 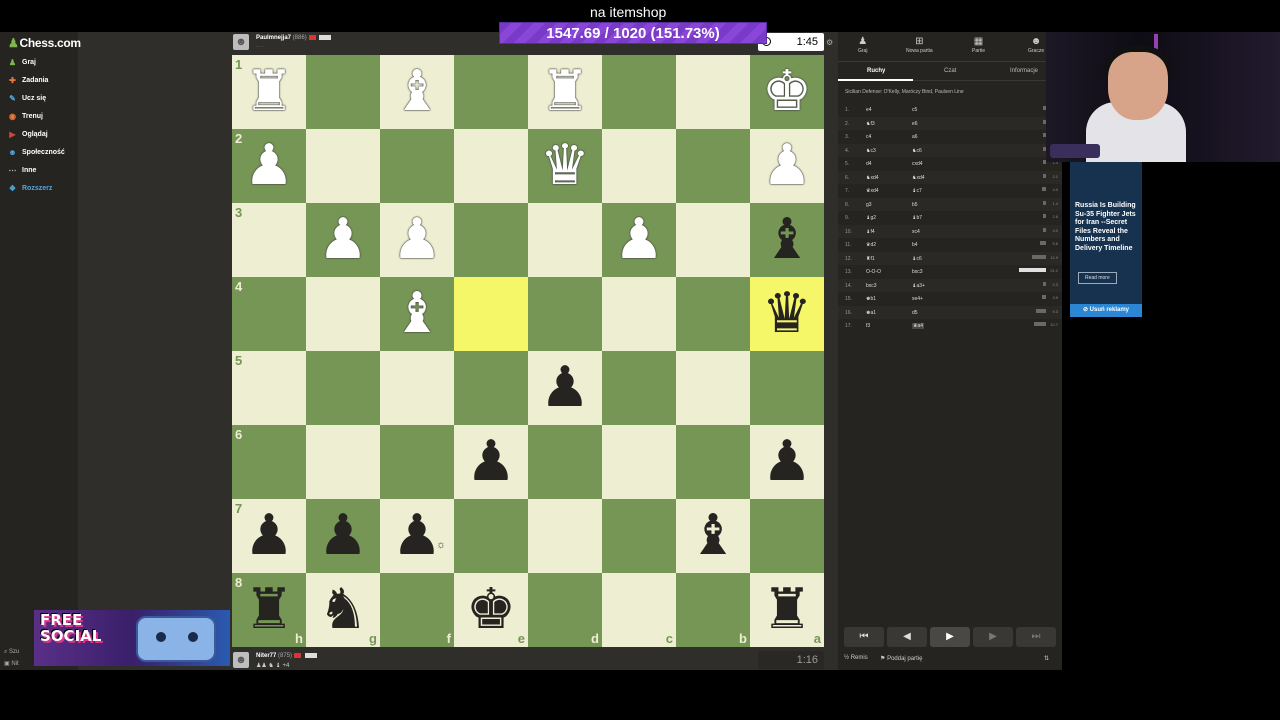 What do you see at coordinates (917, 191) in the screenshot?
I see `black-move: ♝c7` at bounding box center [917, 191].